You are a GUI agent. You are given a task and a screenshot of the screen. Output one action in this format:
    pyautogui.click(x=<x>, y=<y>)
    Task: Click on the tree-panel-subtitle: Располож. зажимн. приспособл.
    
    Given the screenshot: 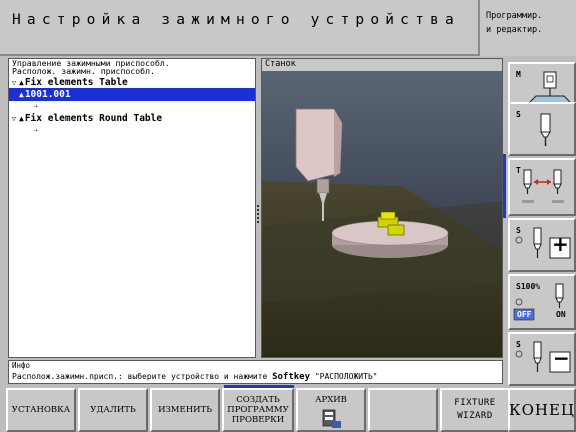 What is the action you would take?
    pyautogui.click(x=83, y=71)
    